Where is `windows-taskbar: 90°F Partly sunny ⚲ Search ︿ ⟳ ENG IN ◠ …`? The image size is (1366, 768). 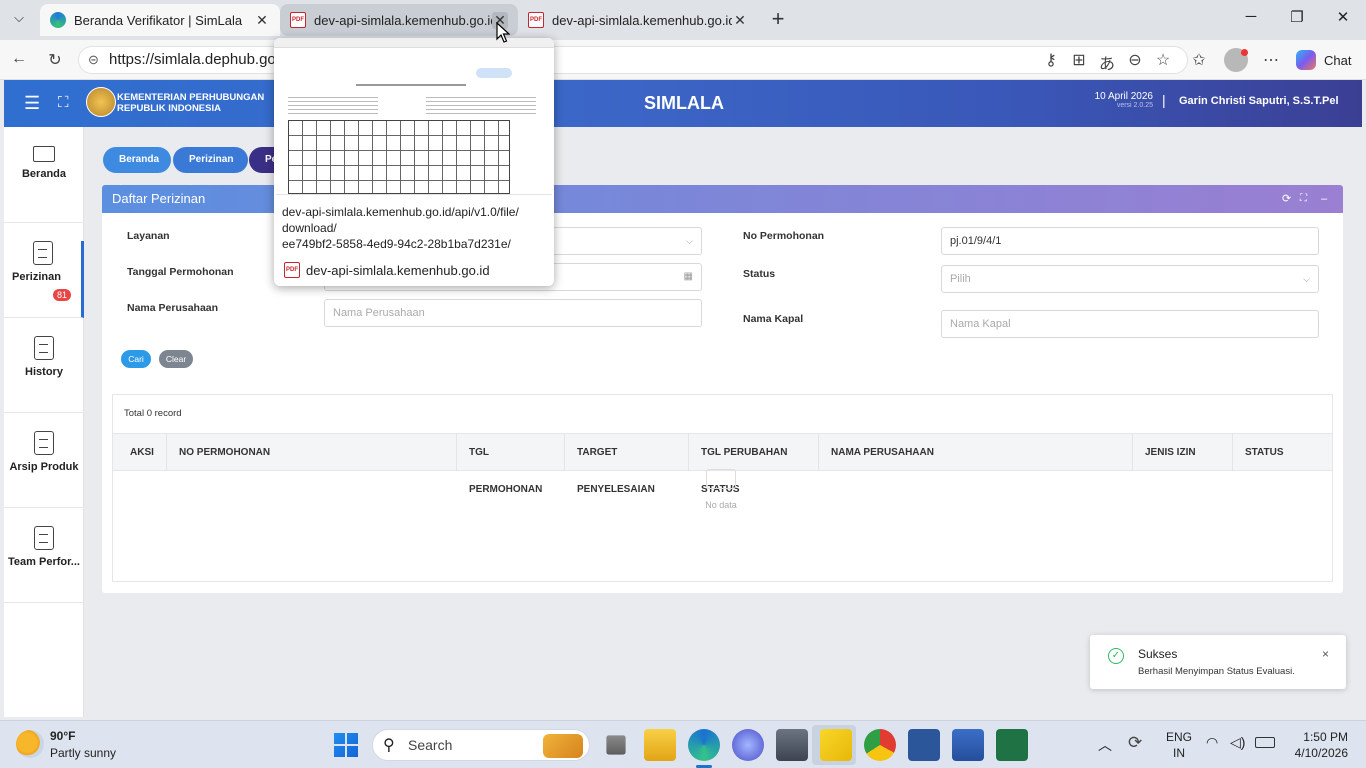 windows-taskbar: 90°F Partly sunny ⚲ Search ︿ ⟳ ENG IN ◠ … is located at coordinates (683, 744).